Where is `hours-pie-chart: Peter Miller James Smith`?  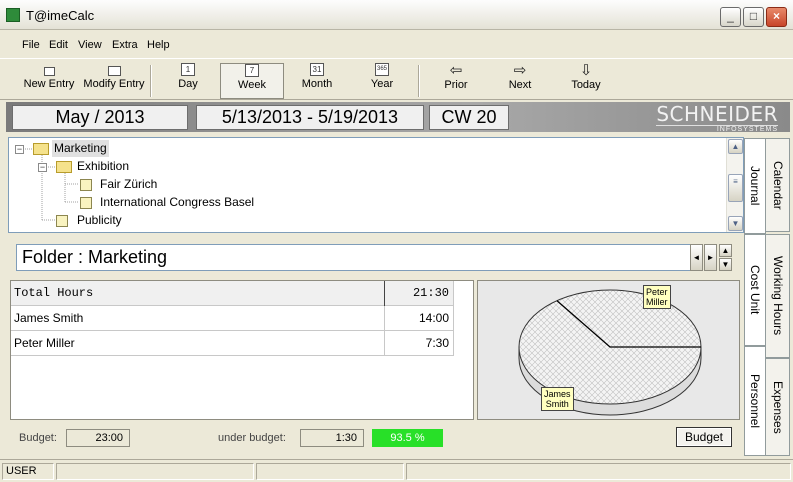
hours-pie-chart: Peter Miller James Smith is located at coordinates (608, 350).